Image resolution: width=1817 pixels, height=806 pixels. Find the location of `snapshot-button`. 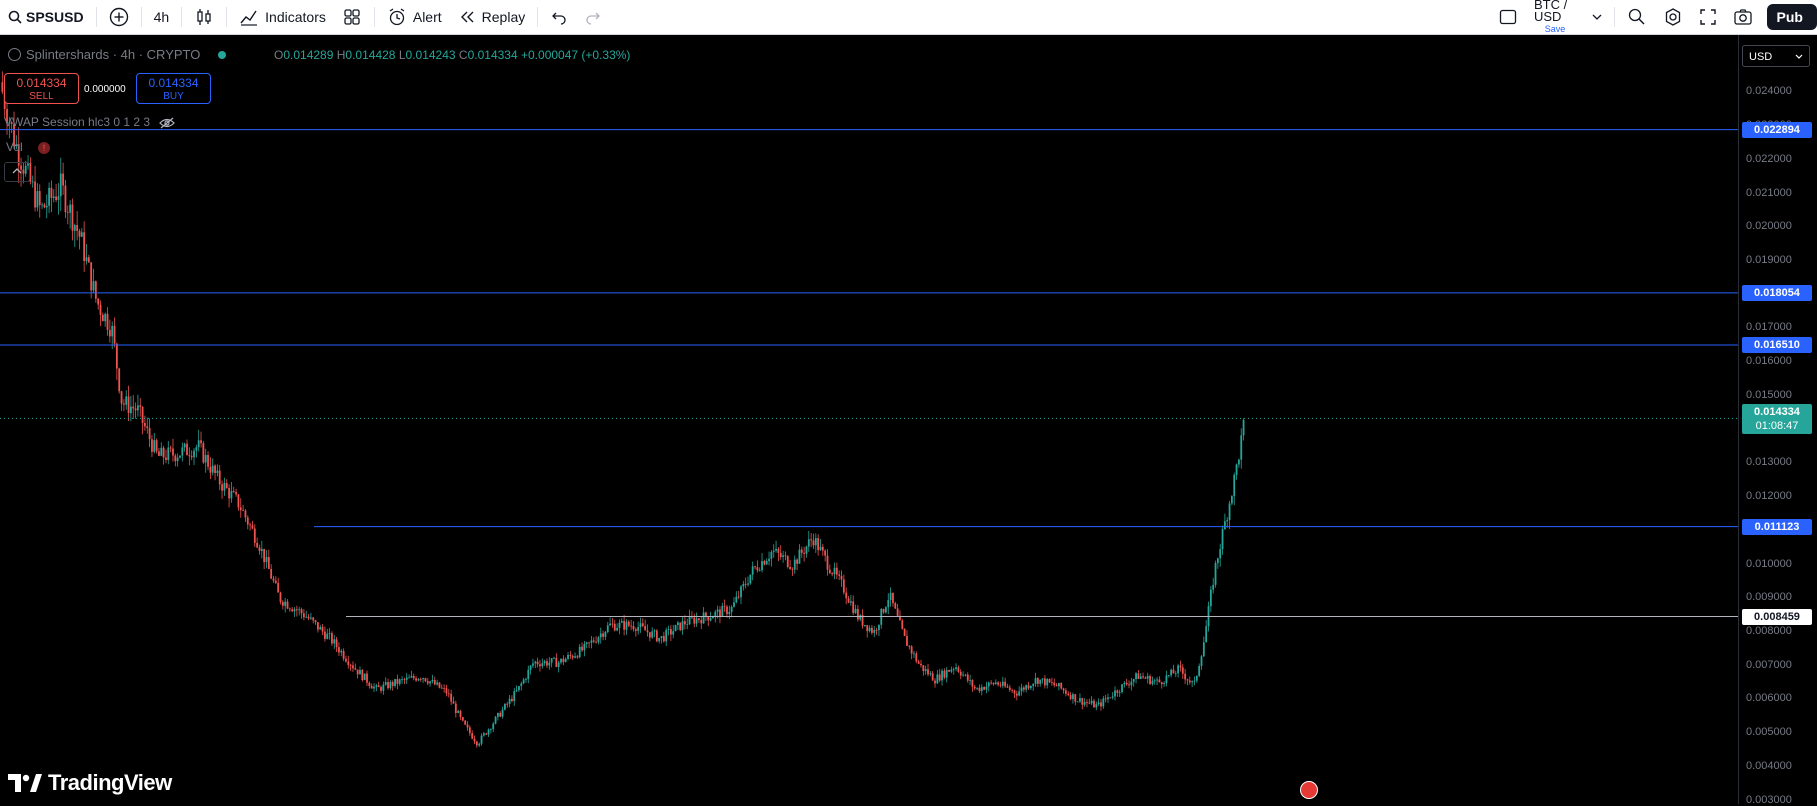

snapshot-button is located at coordinates (1743, 17).